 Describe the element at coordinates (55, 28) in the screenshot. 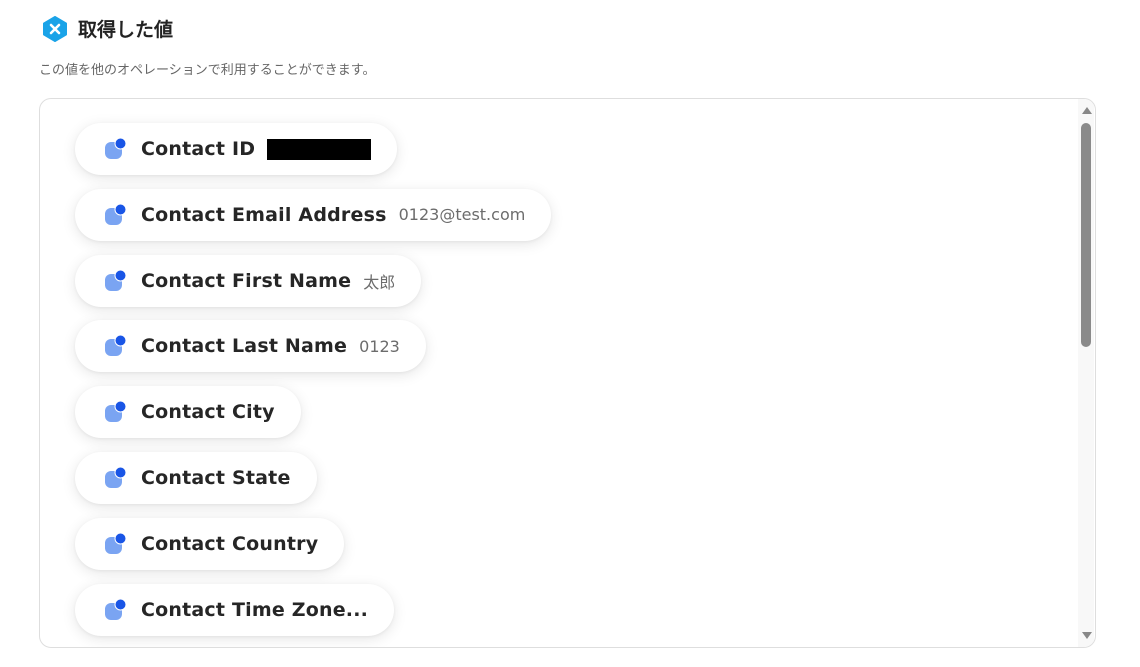

I see `app-logo-icon` at that location.